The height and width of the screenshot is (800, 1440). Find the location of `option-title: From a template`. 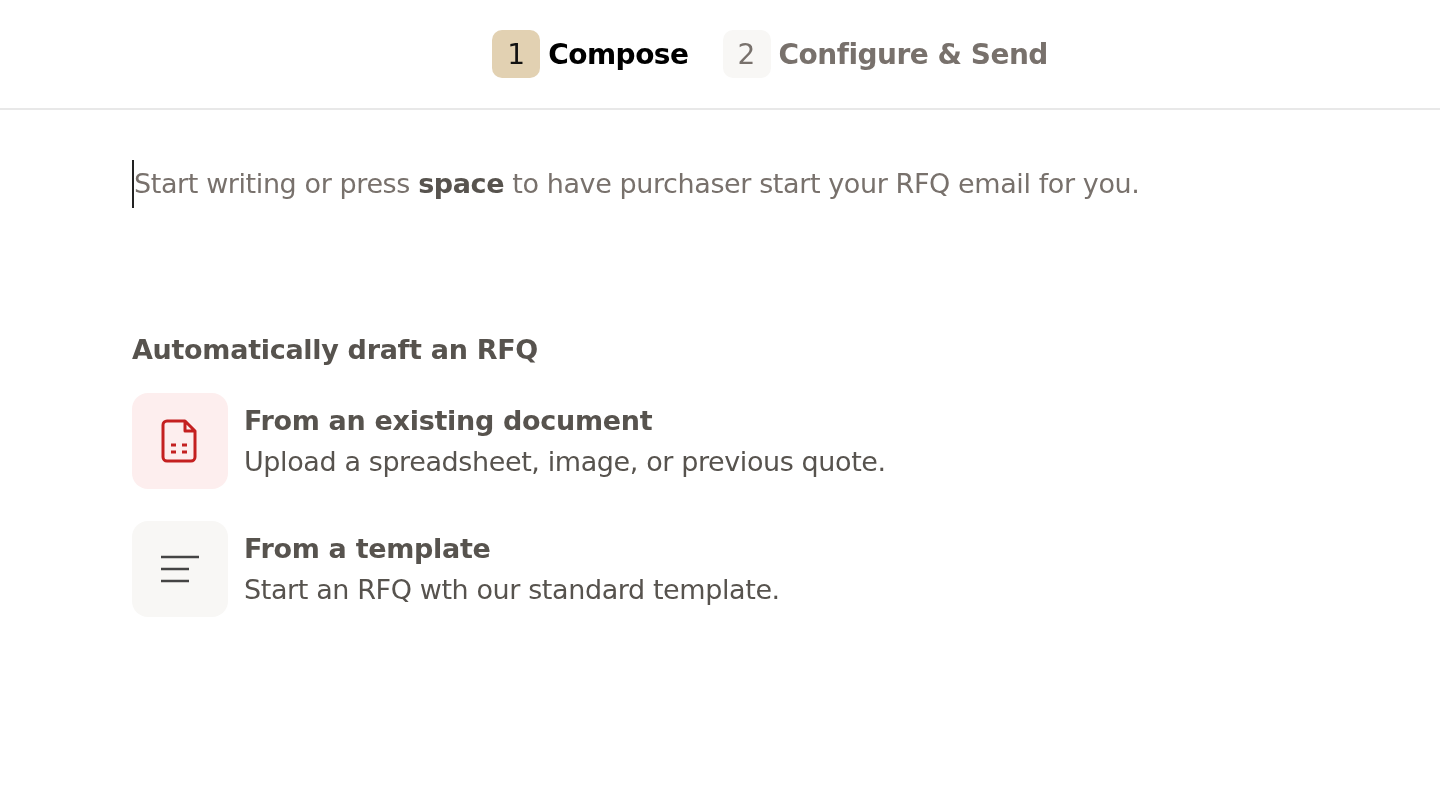

option-title: From a template is located at coordinates (512, 548).